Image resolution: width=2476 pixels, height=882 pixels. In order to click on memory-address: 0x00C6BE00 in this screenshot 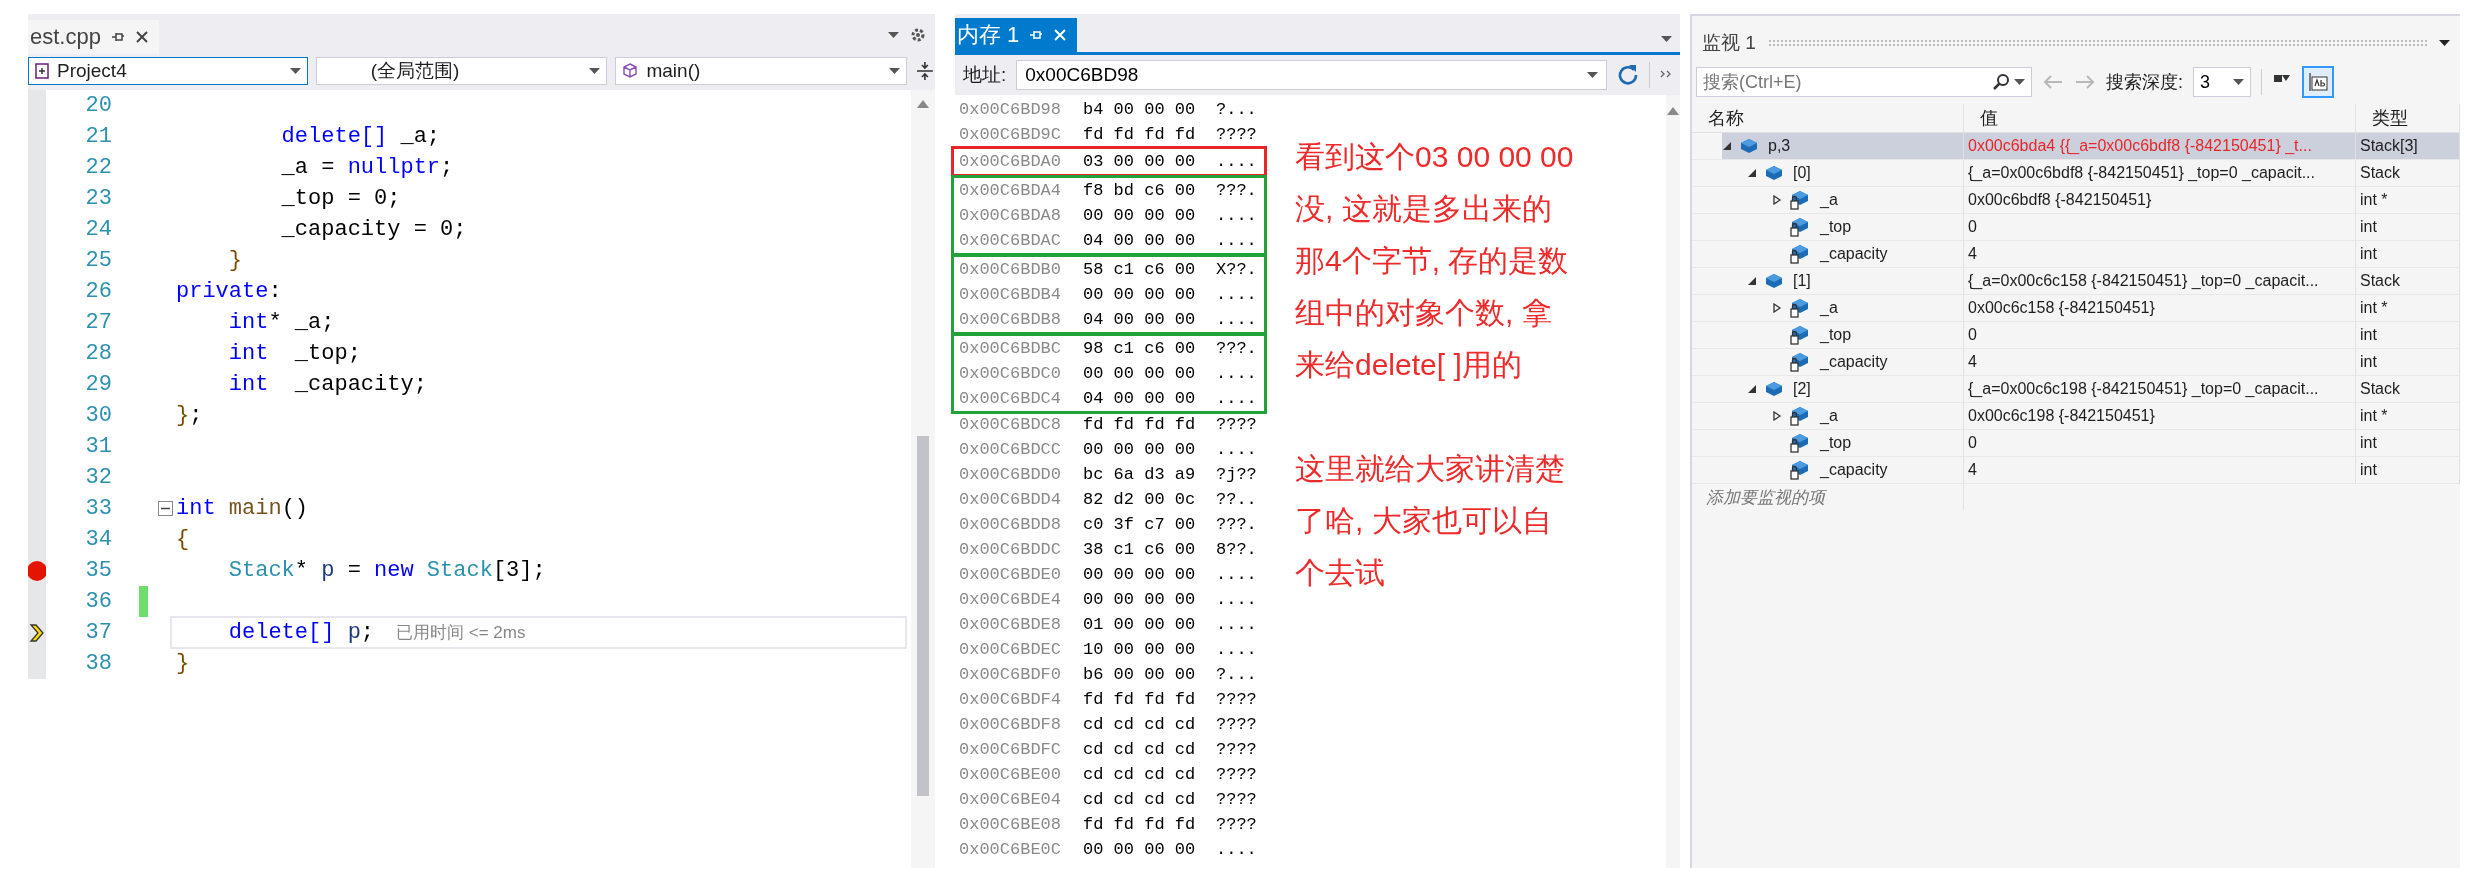, I will do `click(1010, 774)`.